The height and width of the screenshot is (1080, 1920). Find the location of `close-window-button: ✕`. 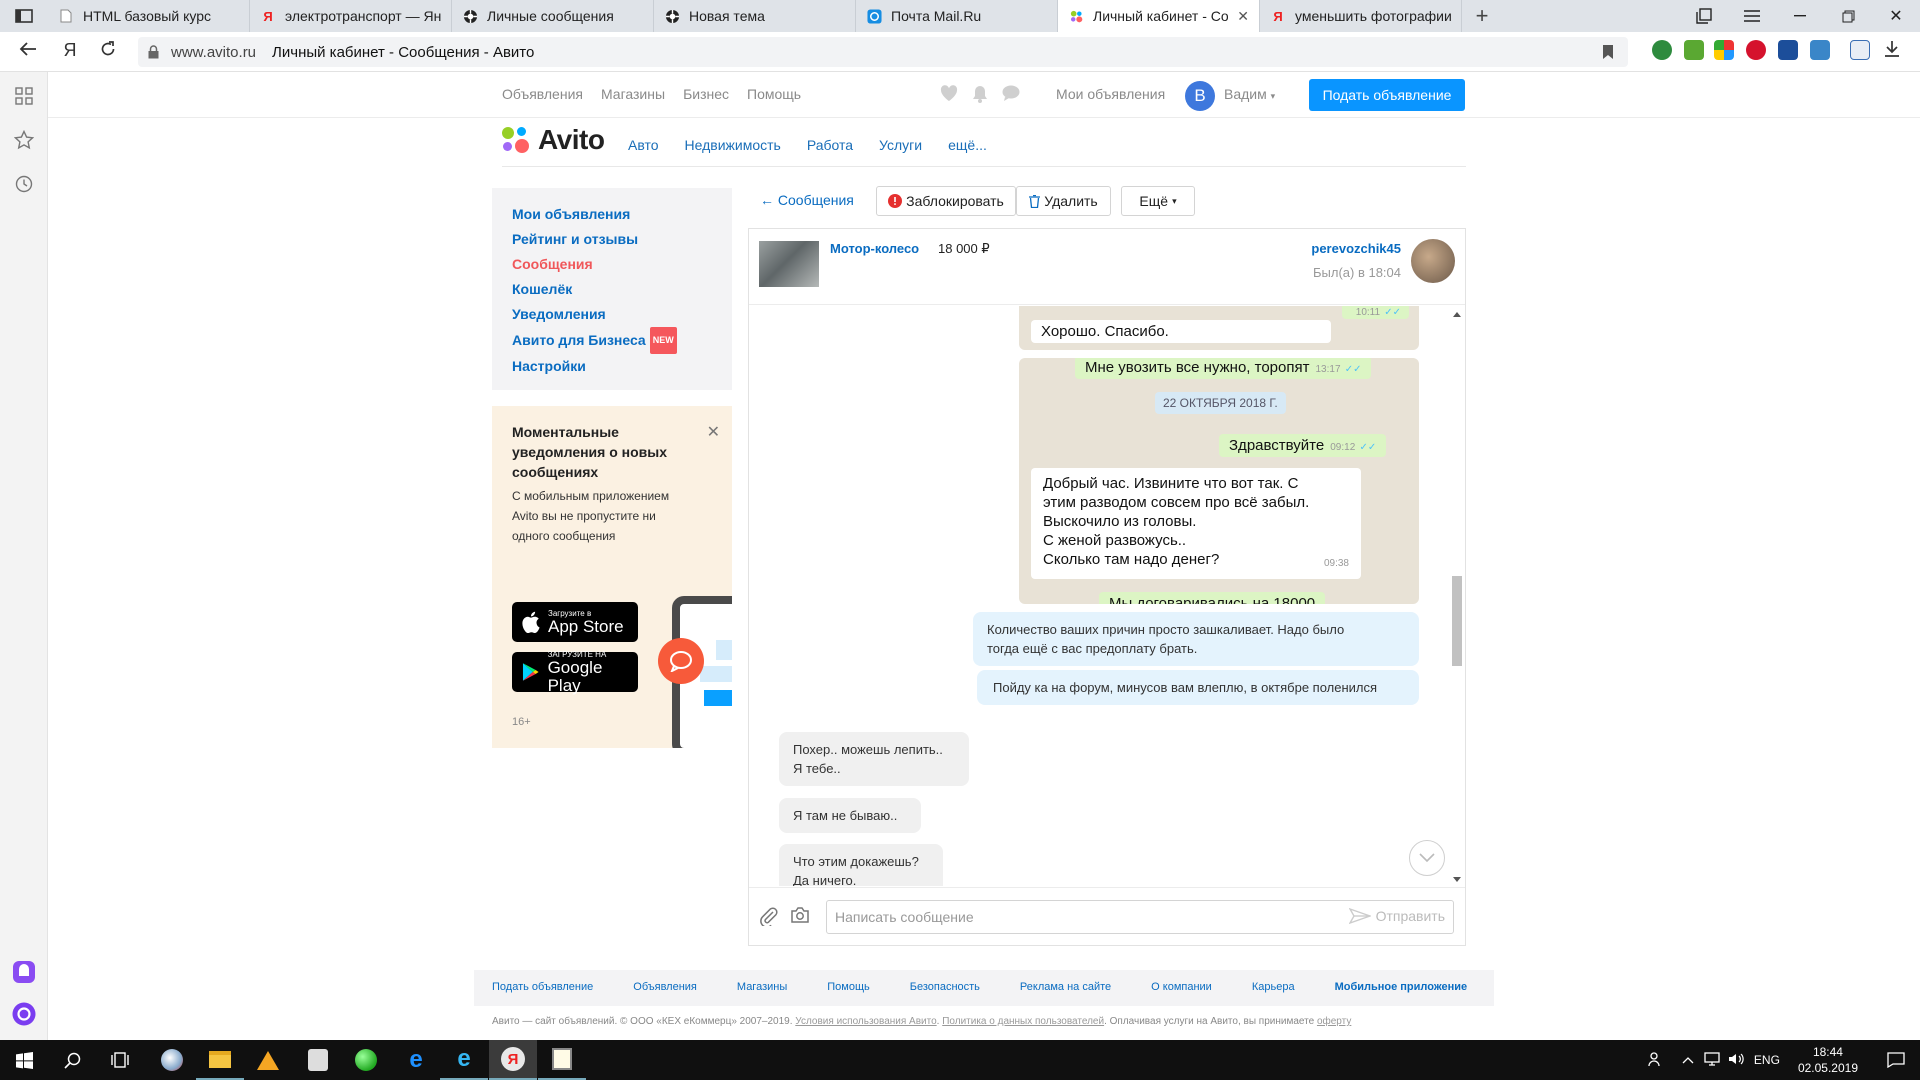

close-window-button: ✕ is located at coordinates (1896, 16).